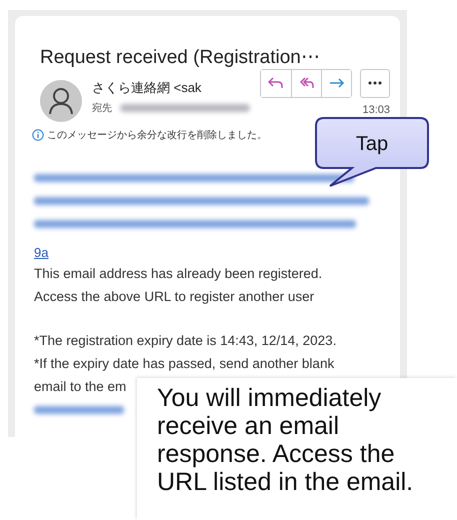 The width and height of the screenshot is (457, 520). What do you see at coordinates (373, 153) in the screenshot?
I see `tap-callout: Tap` at bounding box center [373, 153].